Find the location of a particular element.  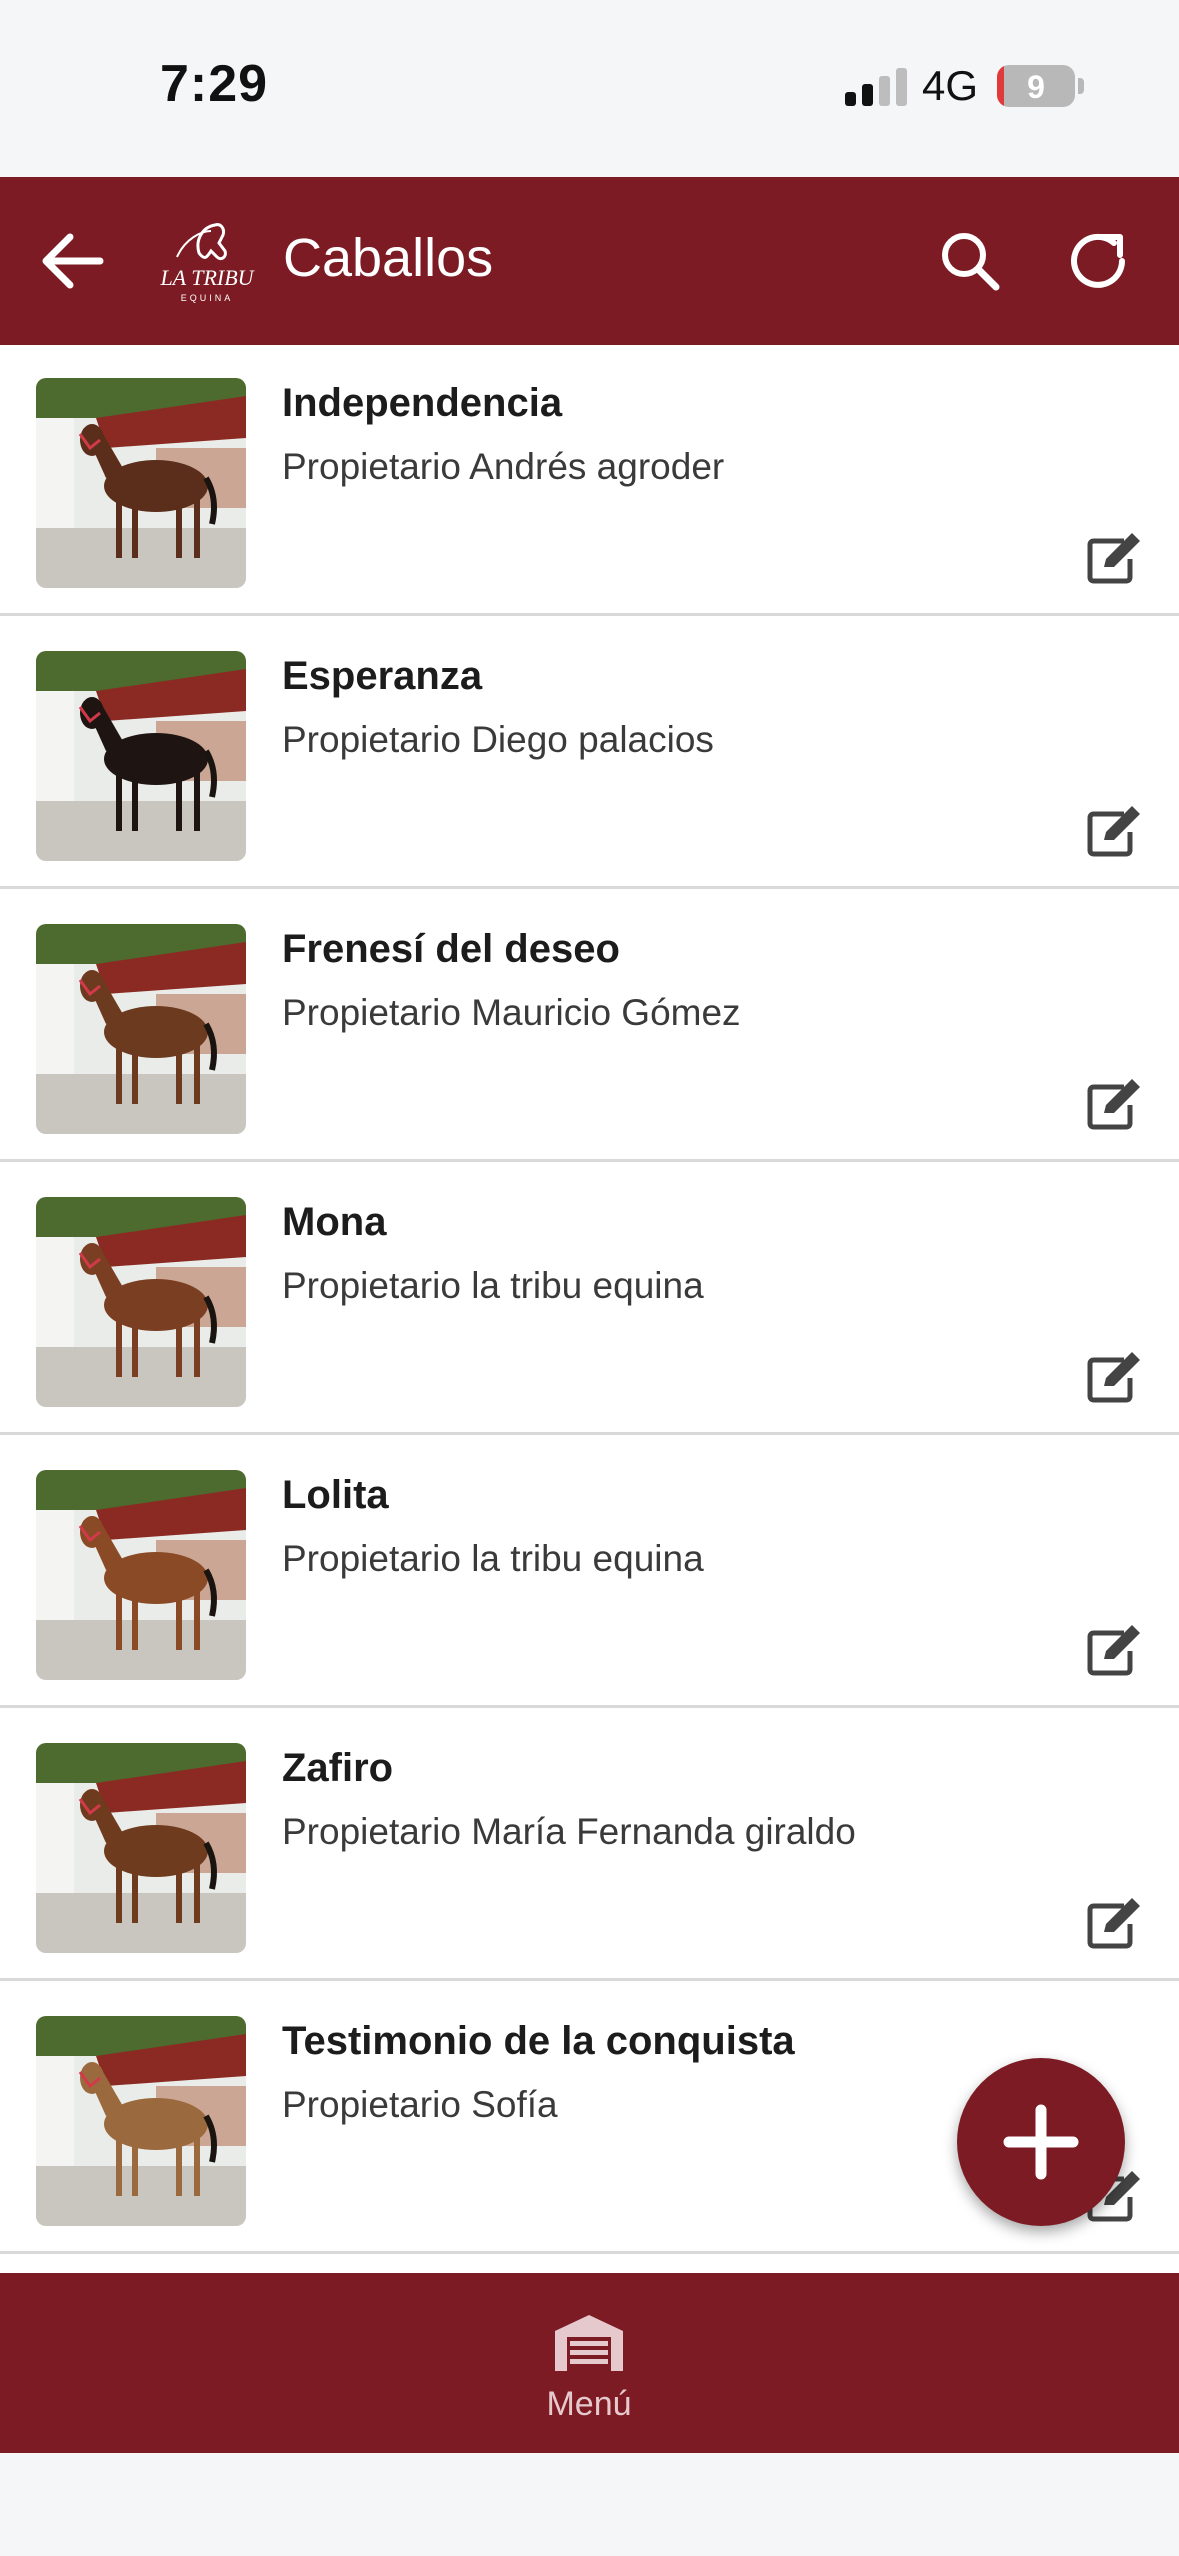

horse-owner: Propietario María Fernanda giraldo is located at coordinates (569, 1831).